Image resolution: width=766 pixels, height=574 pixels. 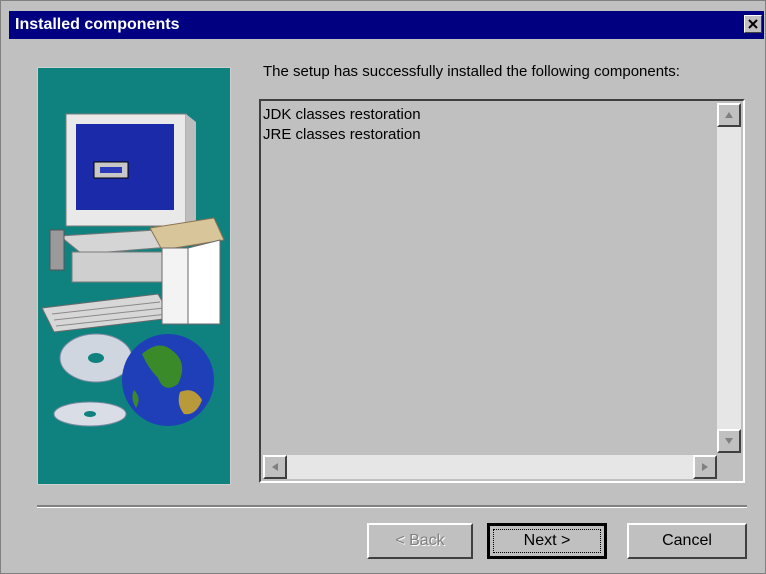 I want to click on back-button-label: < Back, so click(x=420, y=540).